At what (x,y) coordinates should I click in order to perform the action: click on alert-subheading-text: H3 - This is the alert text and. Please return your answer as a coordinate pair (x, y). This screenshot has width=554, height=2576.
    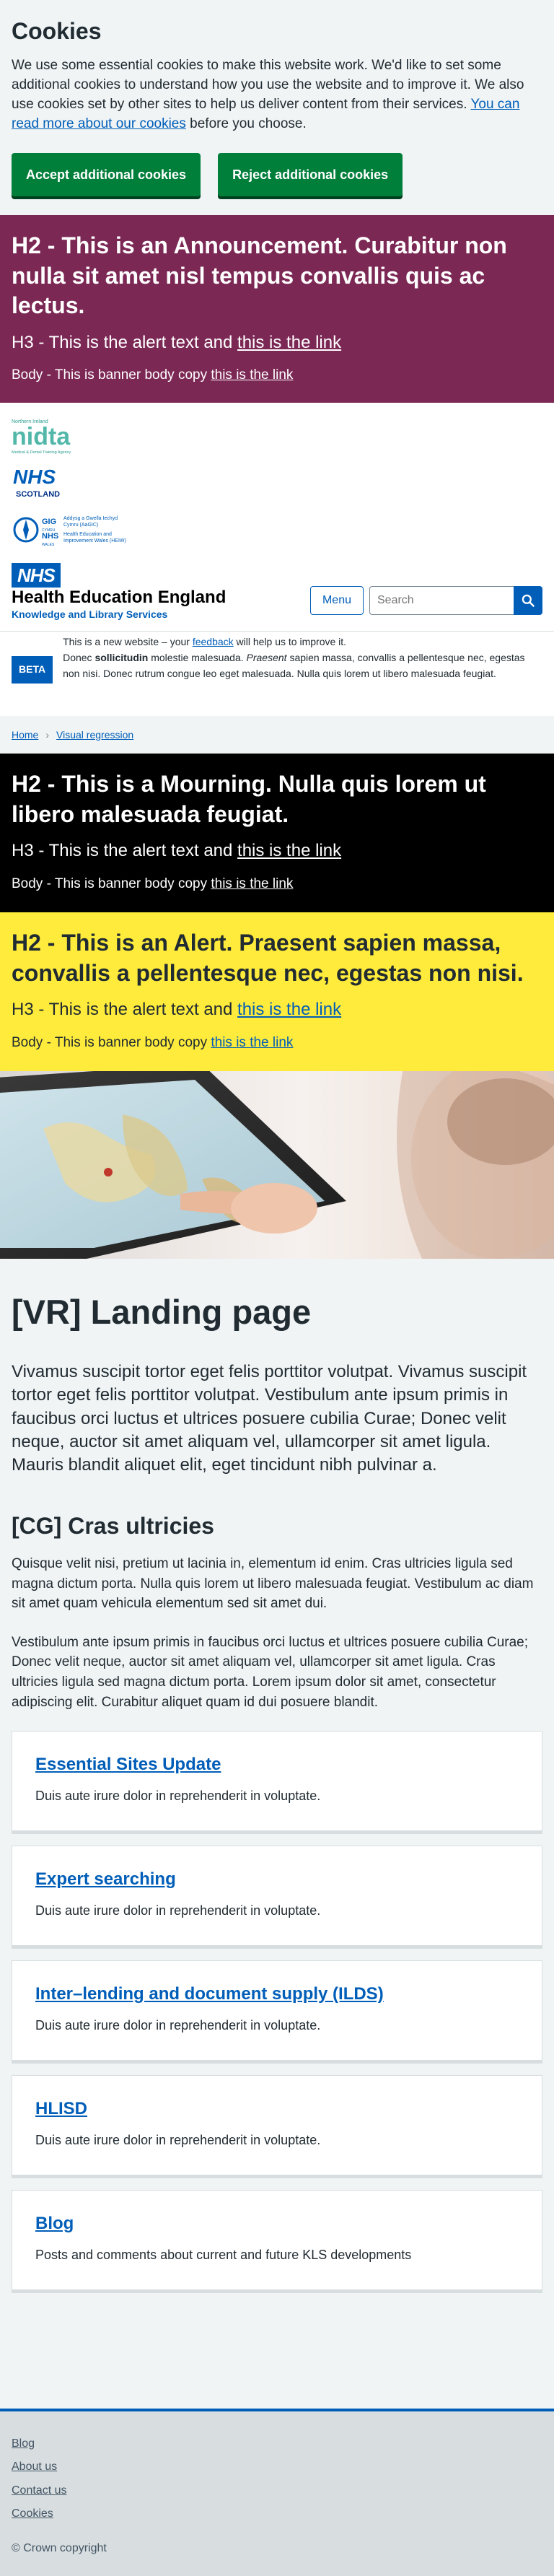
    Looking at the image, I should click on (125, 1010).